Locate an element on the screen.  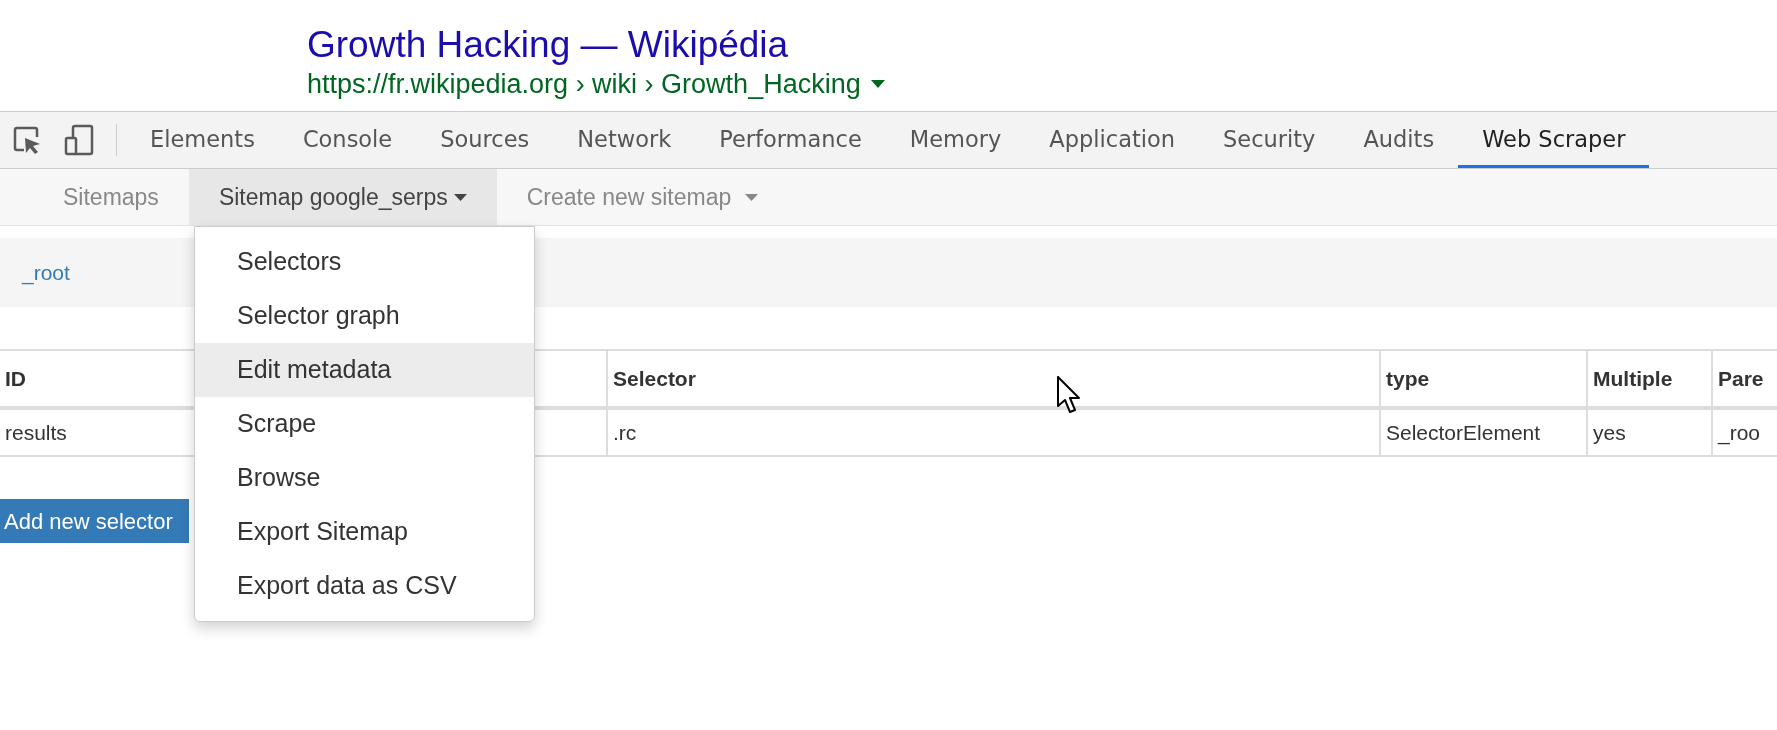
menu-item: Selectors is located at coordinates (364, 262).